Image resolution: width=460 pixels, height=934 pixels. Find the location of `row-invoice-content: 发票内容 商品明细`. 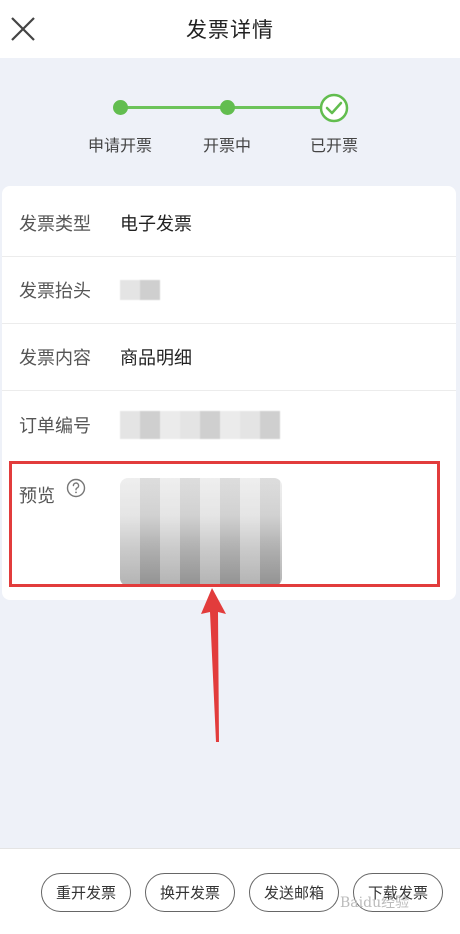

row-invoice-content: 发票内容 商品明细 is located at coordinates (229, 357).